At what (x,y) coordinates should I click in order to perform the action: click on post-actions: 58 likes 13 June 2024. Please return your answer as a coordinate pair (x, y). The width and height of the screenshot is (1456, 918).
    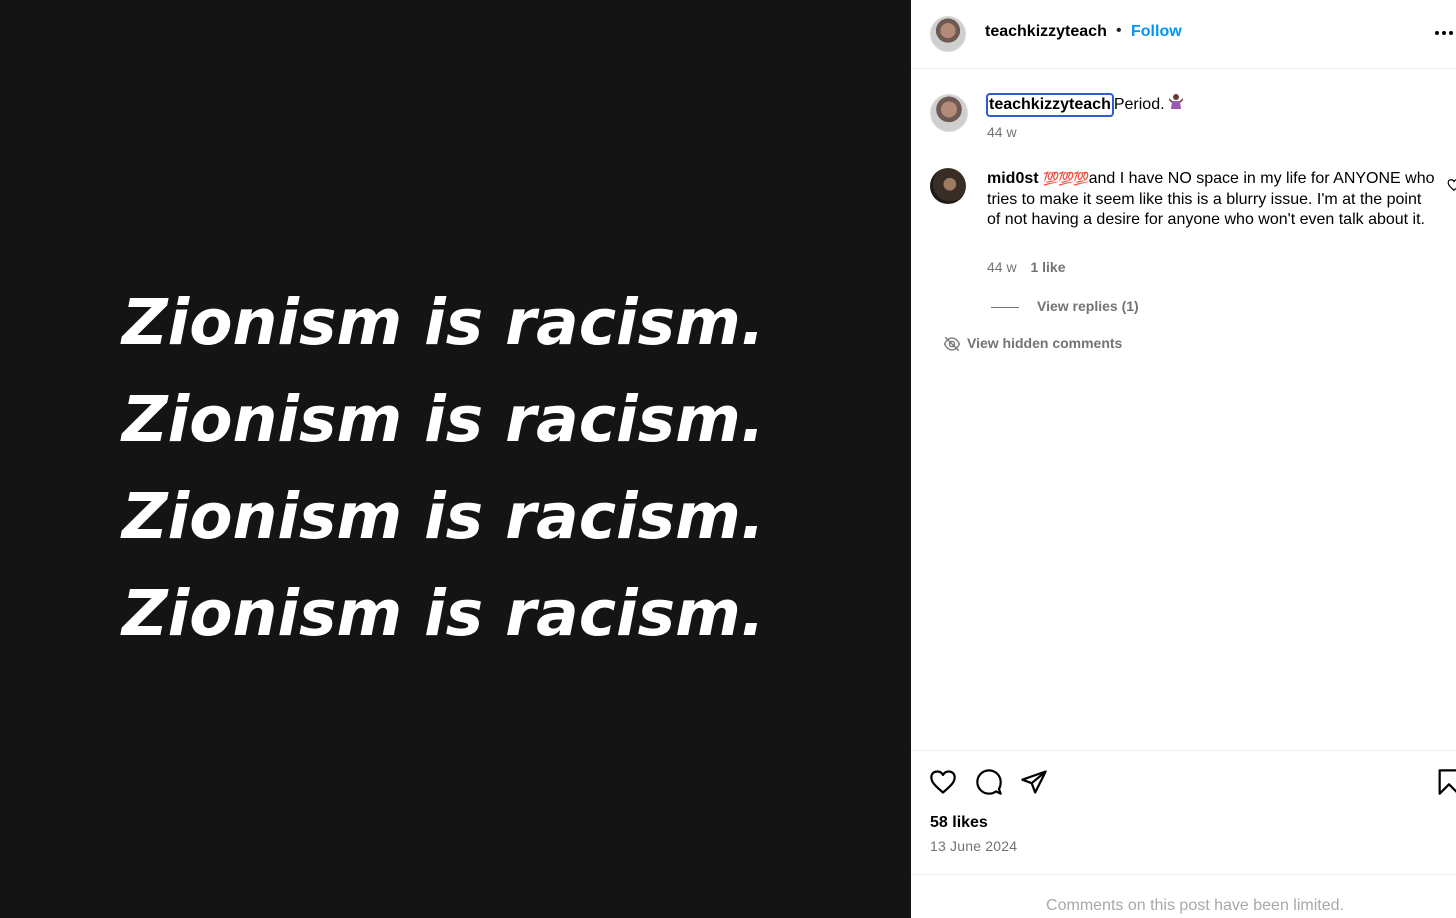
    Looking at the image, I should click on (1183, 812).